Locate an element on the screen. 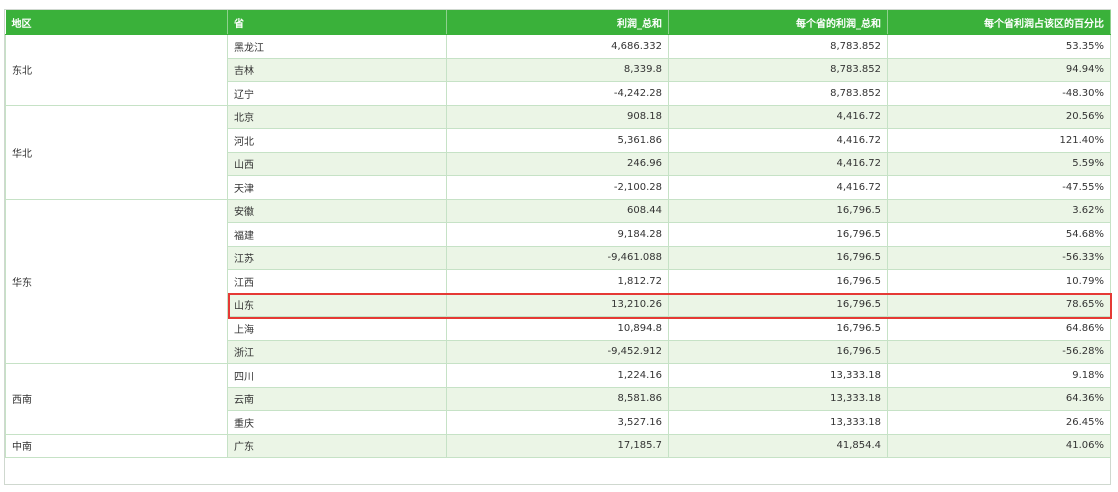 The height and width of the screenshot is (492, 1118). province-cell: 山东 is located at coordinates (337, 304).